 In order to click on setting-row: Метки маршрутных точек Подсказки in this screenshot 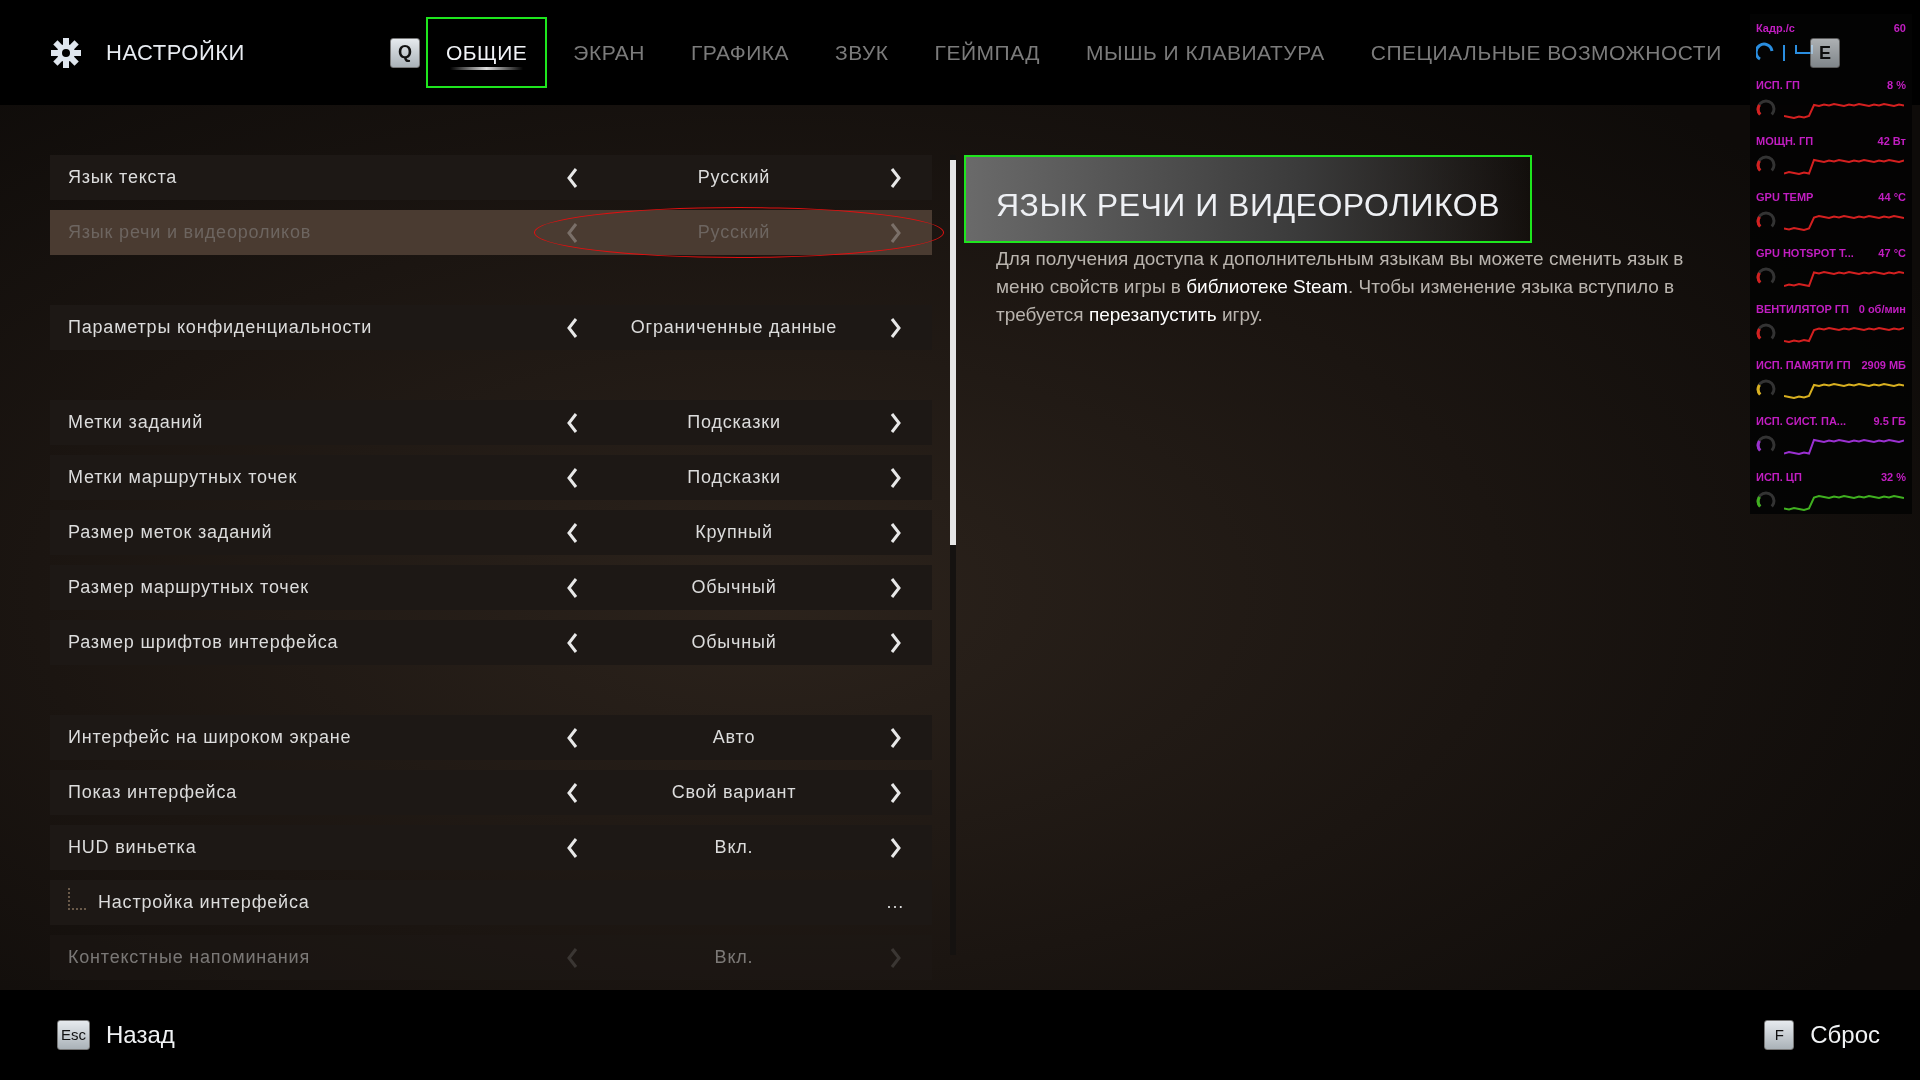, I will do `click(491, 477)`.